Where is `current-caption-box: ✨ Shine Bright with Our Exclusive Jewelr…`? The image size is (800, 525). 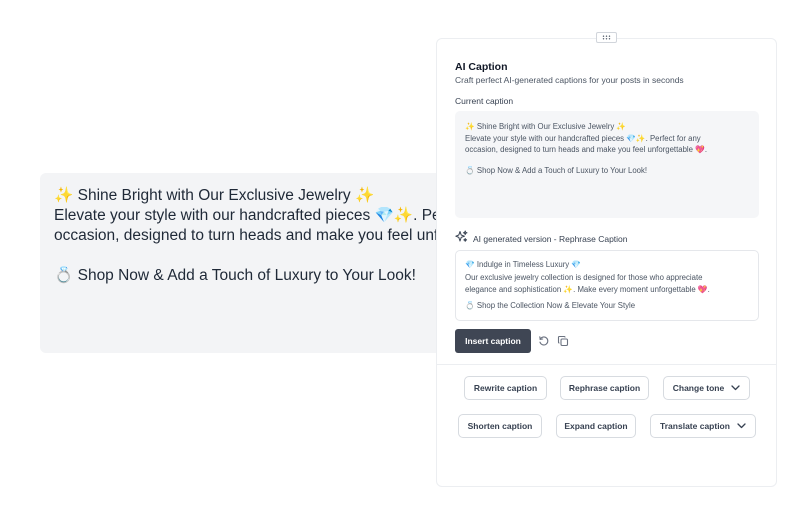 current-caption-box: ✨ Shine Bright with Our Exclusive Jewelr… is located at coordinates (607, 164).